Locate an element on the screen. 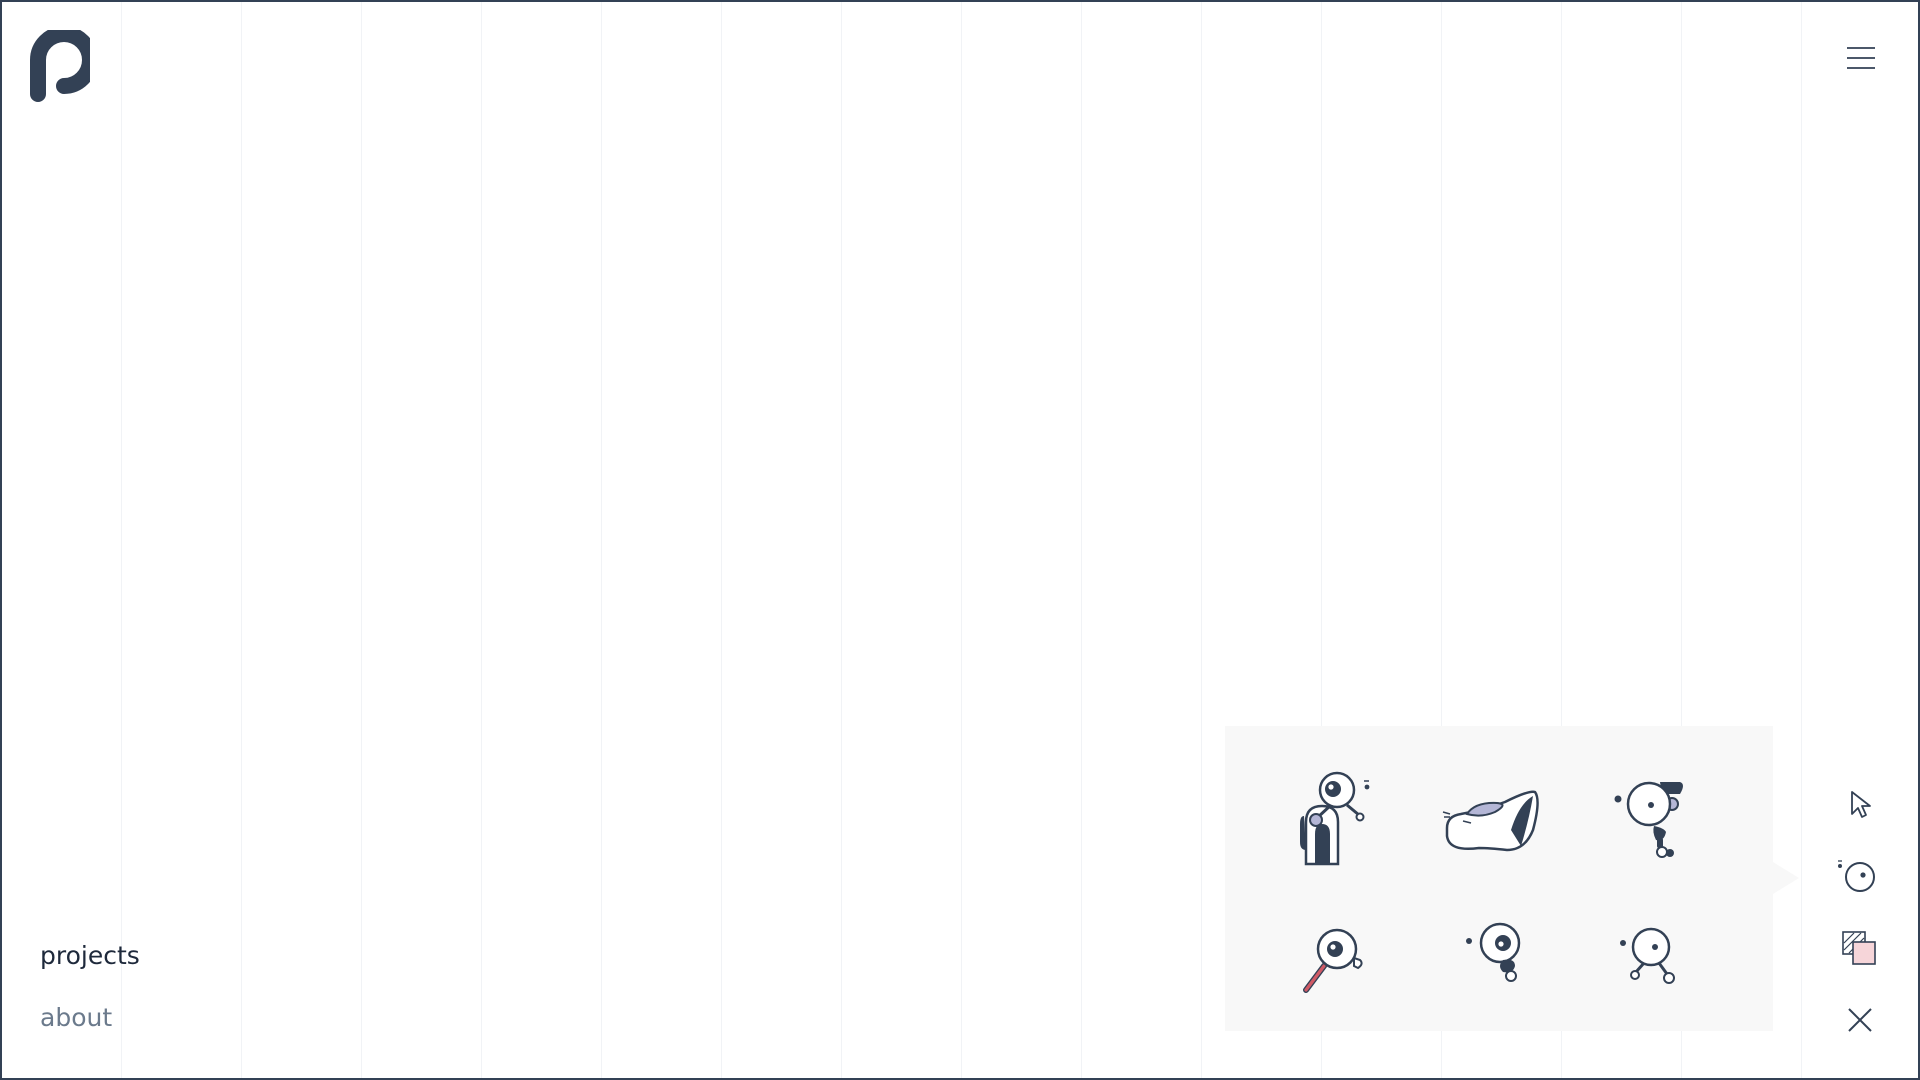  eye-creature-arch-icon is located at coordinates (1330, 820).